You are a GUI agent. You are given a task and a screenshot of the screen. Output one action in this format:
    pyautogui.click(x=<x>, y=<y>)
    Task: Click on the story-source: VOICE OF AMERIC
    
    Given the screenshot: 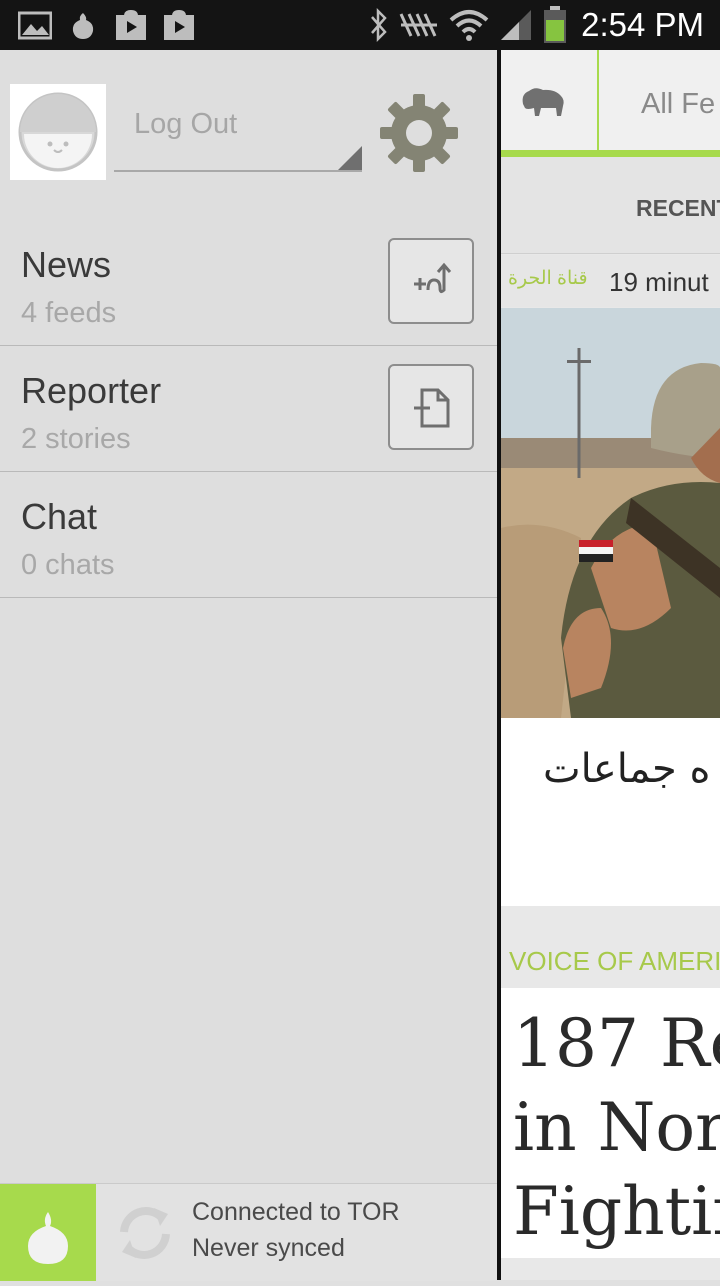 What is the action you would take?
    pyautogui.click(x=614, y=961)
    